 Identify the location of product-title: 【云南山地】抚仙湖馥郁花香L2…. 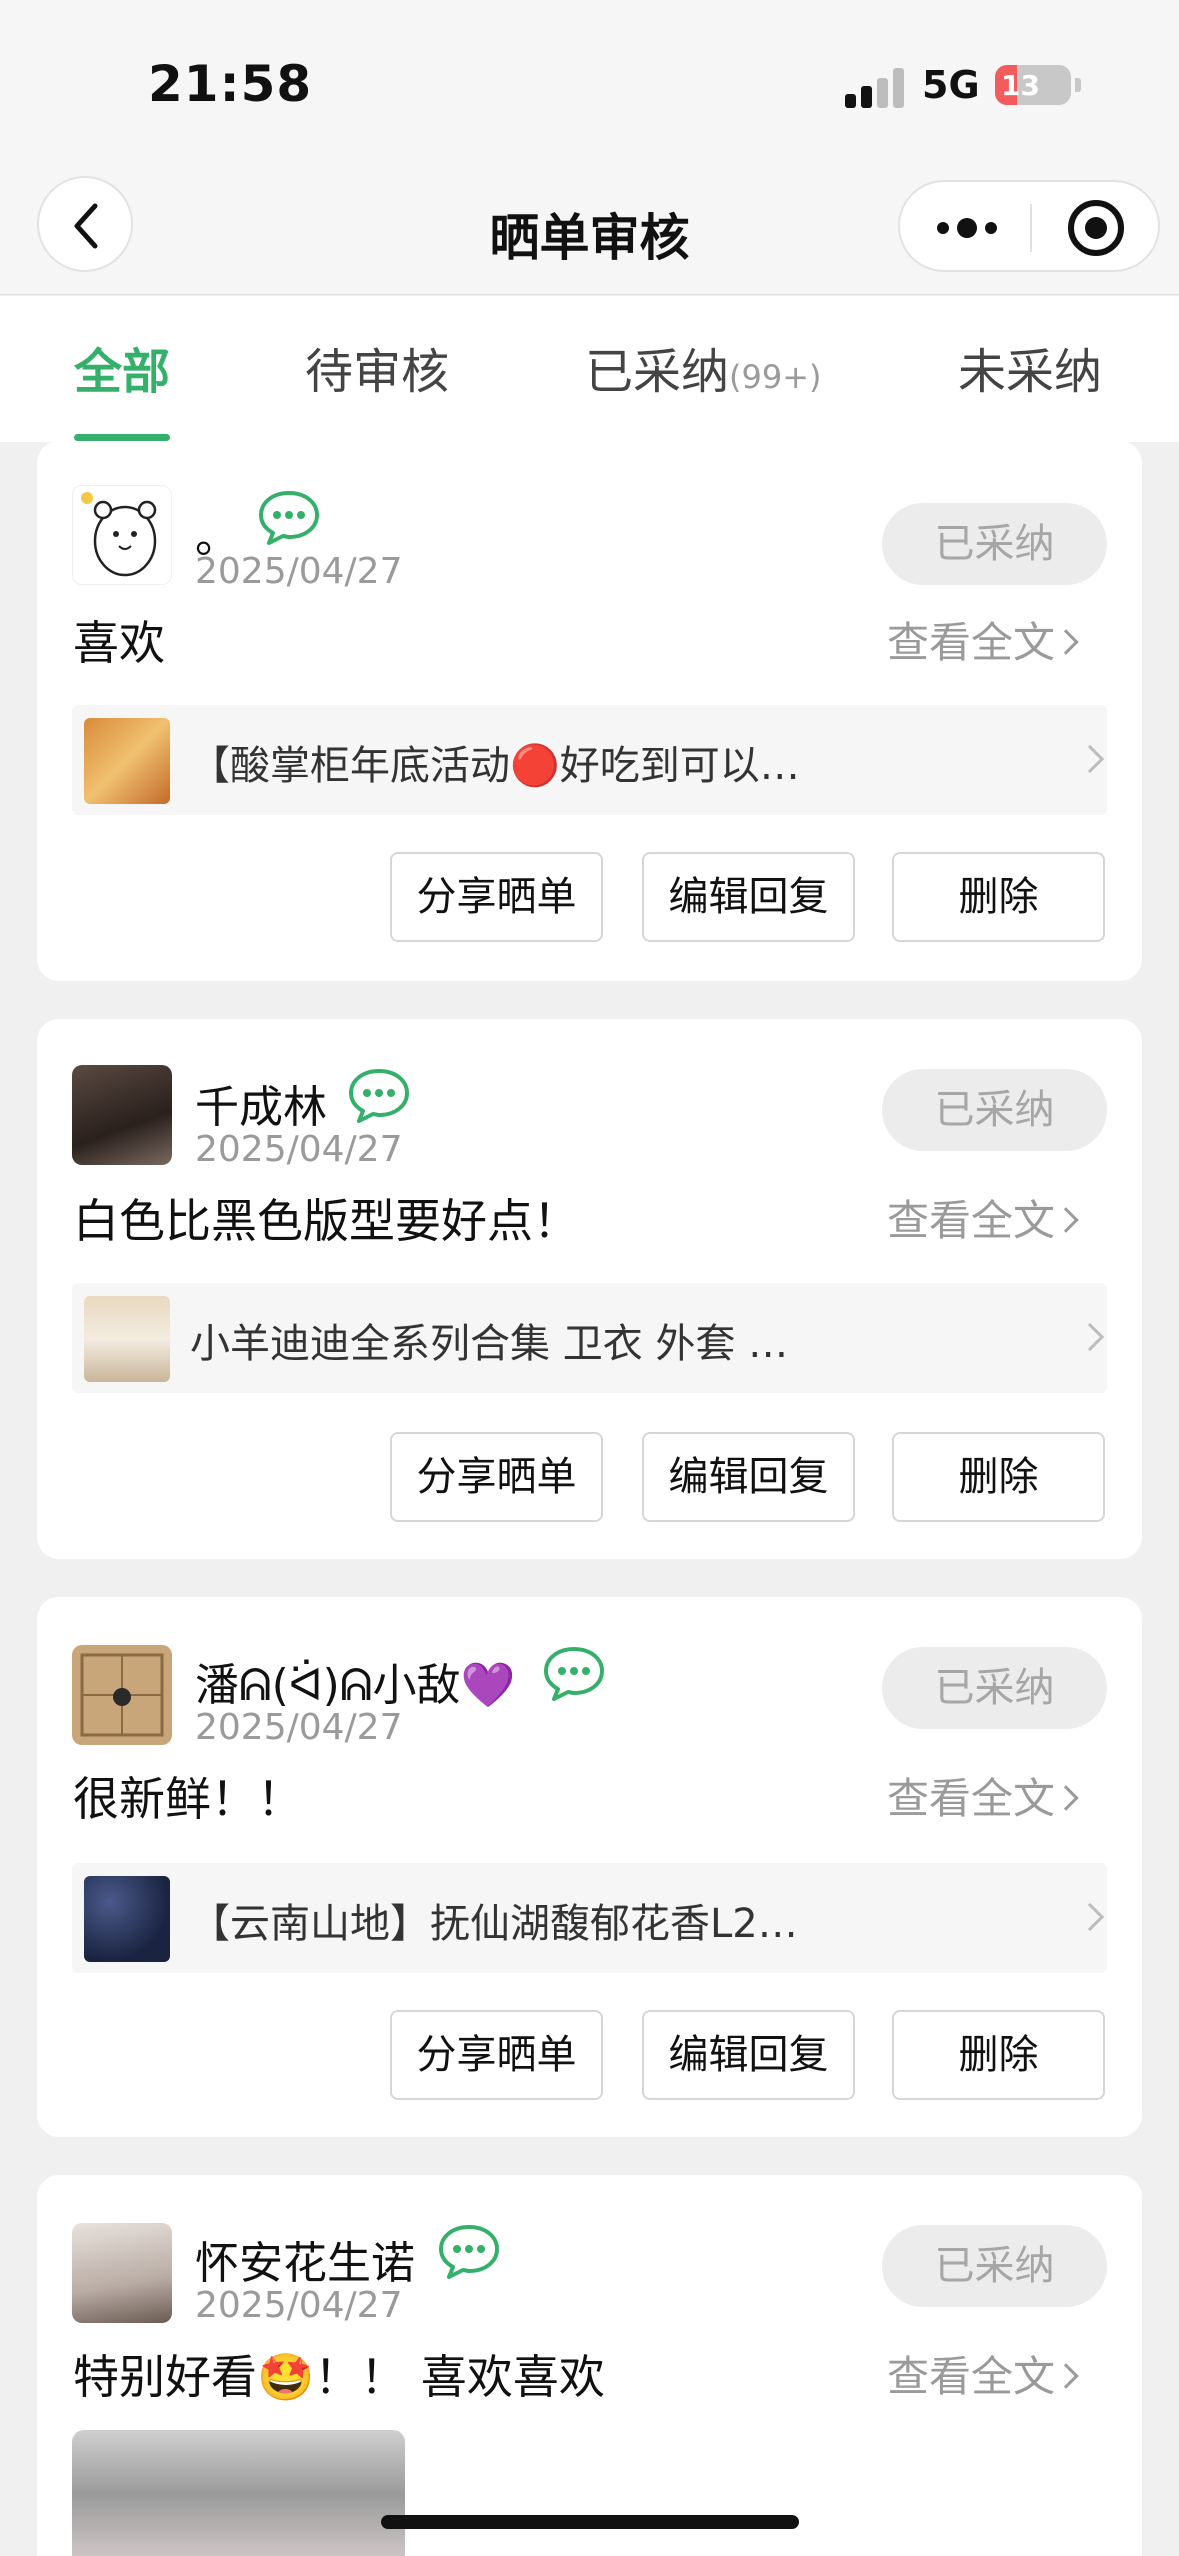
(494, 1924).